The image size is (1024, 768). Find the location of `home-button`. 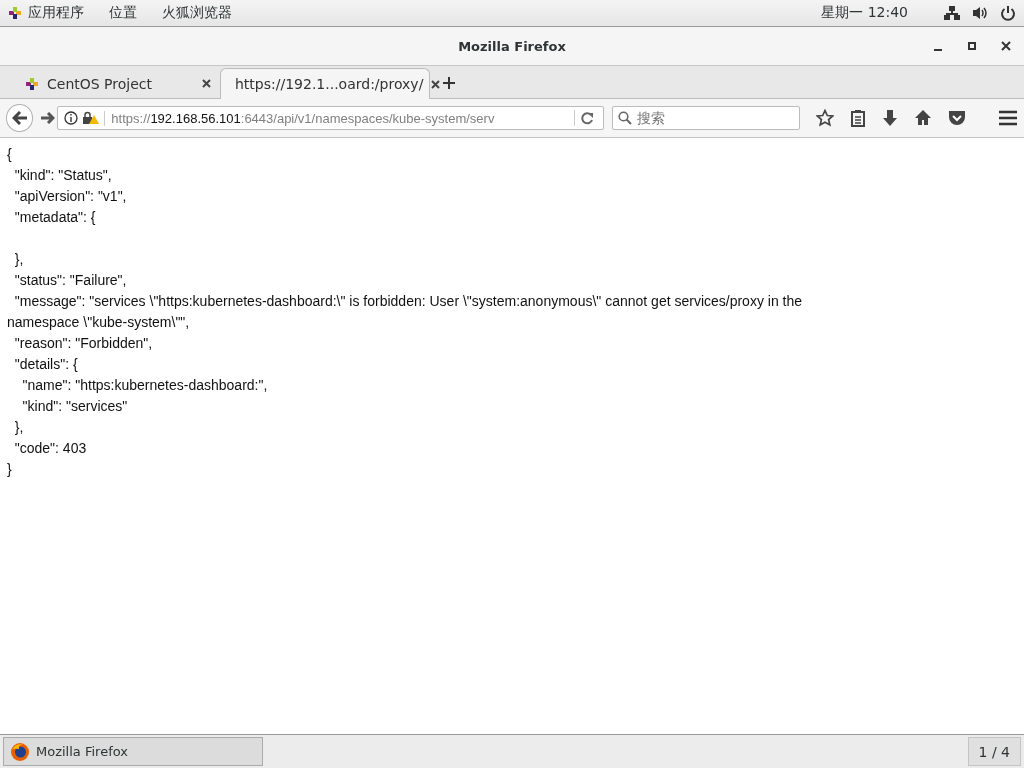

home-button is located at coordinates (923, 118).